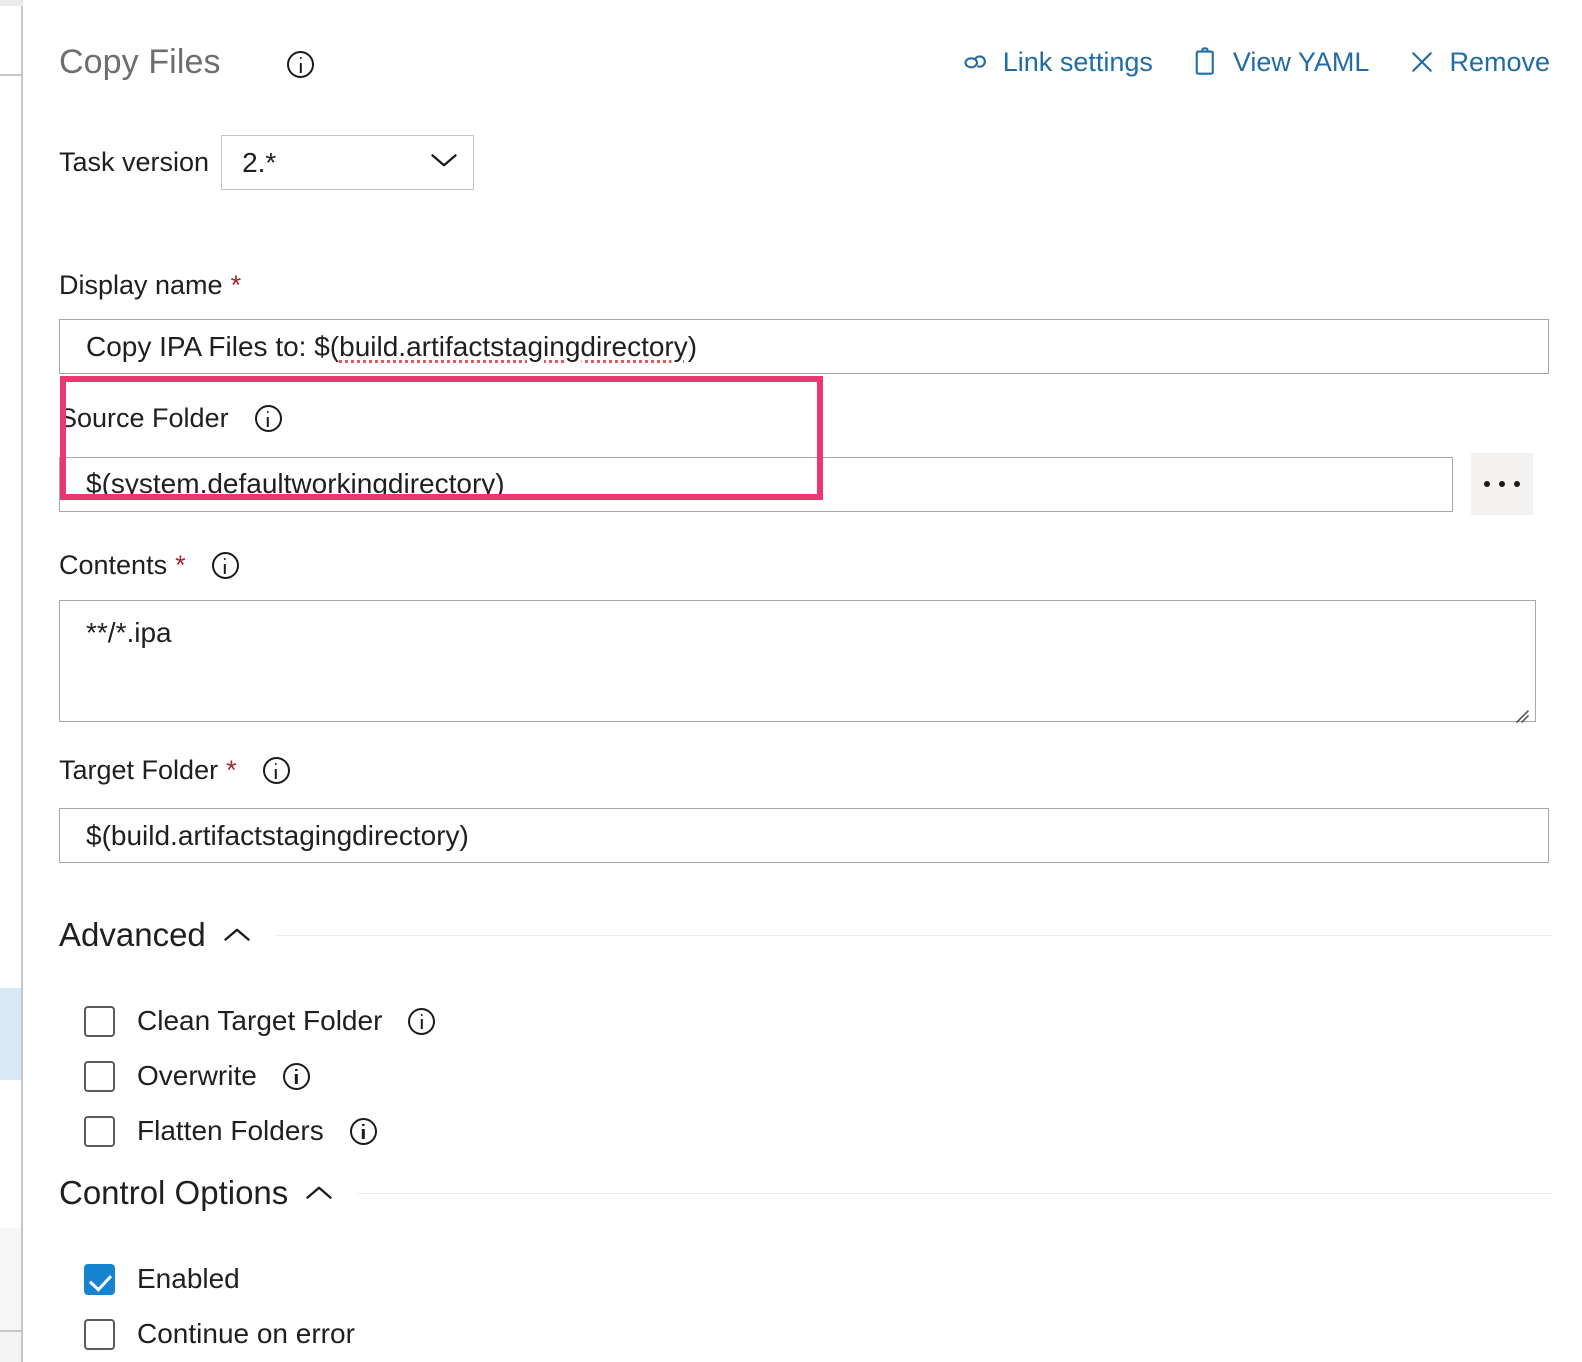  I want to click on link-settings-button: Link settings, so click(1057, 62).